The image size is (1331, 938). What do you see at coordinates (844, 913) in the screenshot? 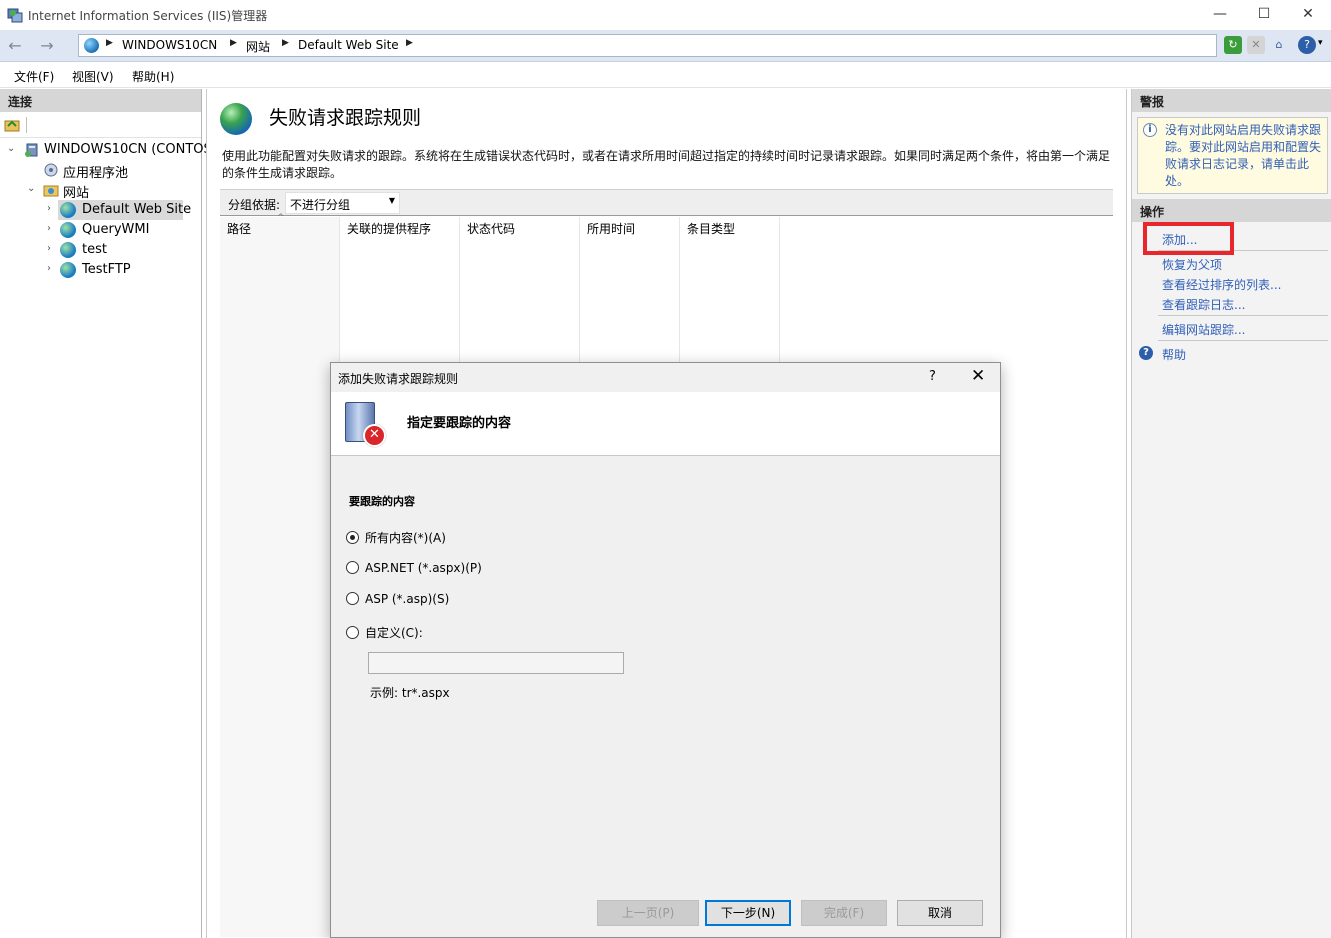
I see `finish-button: 完成(F)` at bounding box center [844, 913].